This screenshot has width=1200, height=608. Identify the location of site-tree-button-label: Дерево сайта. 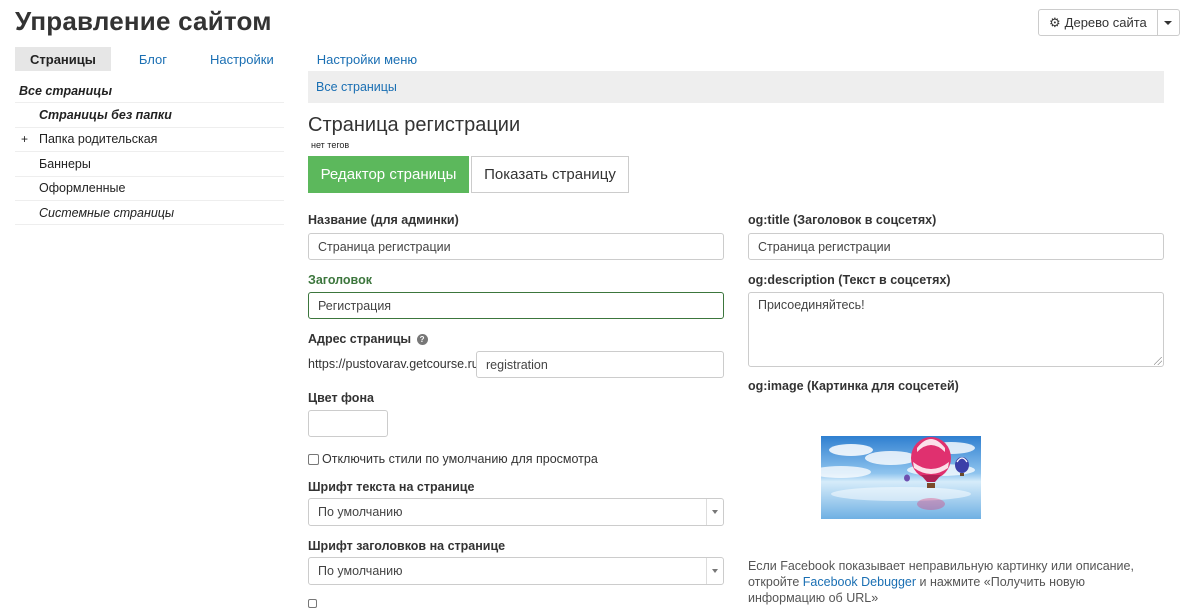
(1105, 22).